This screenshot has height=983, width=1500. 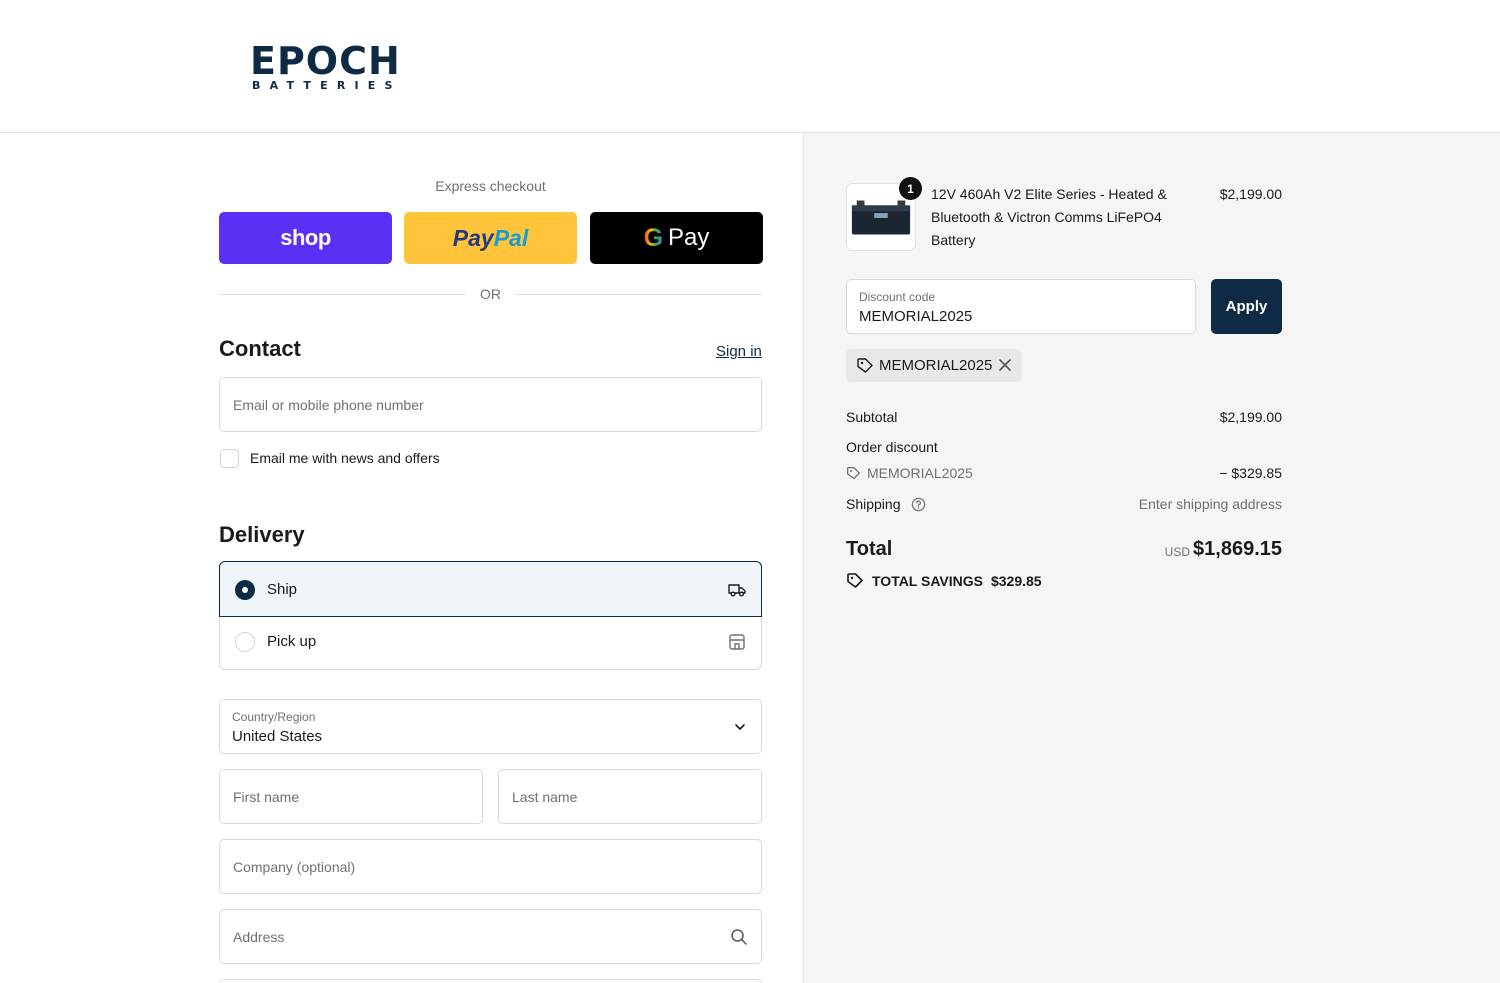 What do you see at coordinates (1021, 306) in the screenshot?
I see `discount-code-field: Discount code MEMORIAL2025` at bounding box center [1021, 306].